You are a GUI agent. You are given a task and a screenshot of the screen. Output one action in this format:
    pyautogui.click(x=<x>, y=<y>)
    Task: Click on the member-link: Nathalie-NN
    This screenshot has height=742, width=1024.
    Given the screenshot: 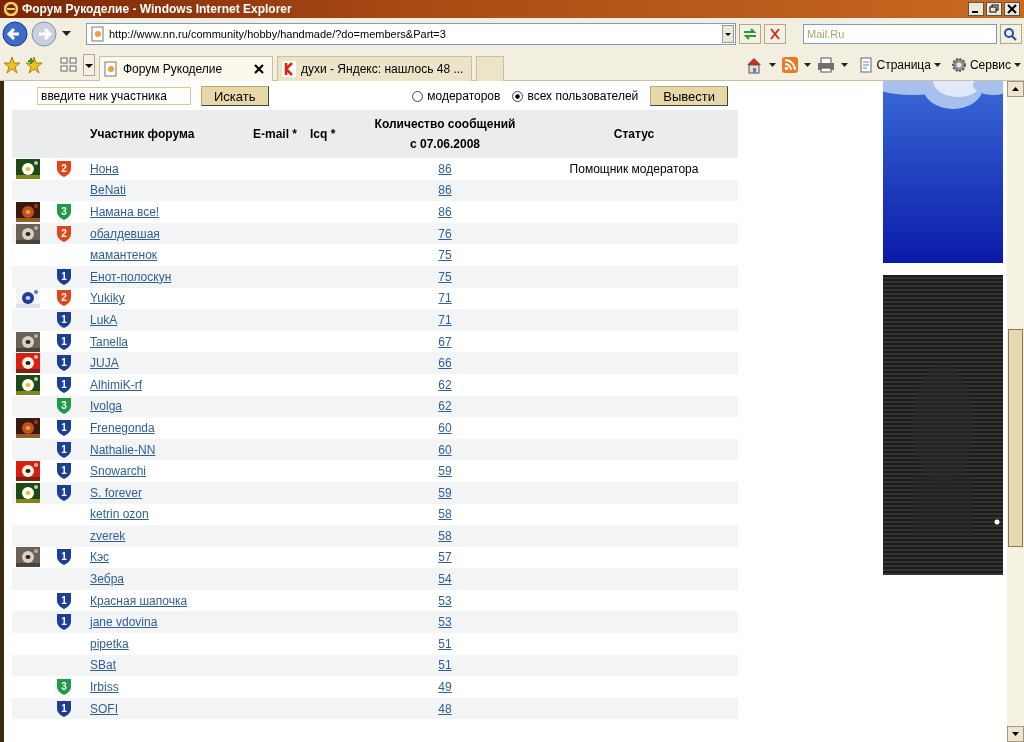 What is the action you would take?
    pyautogui.click(x=123, y=449)
    